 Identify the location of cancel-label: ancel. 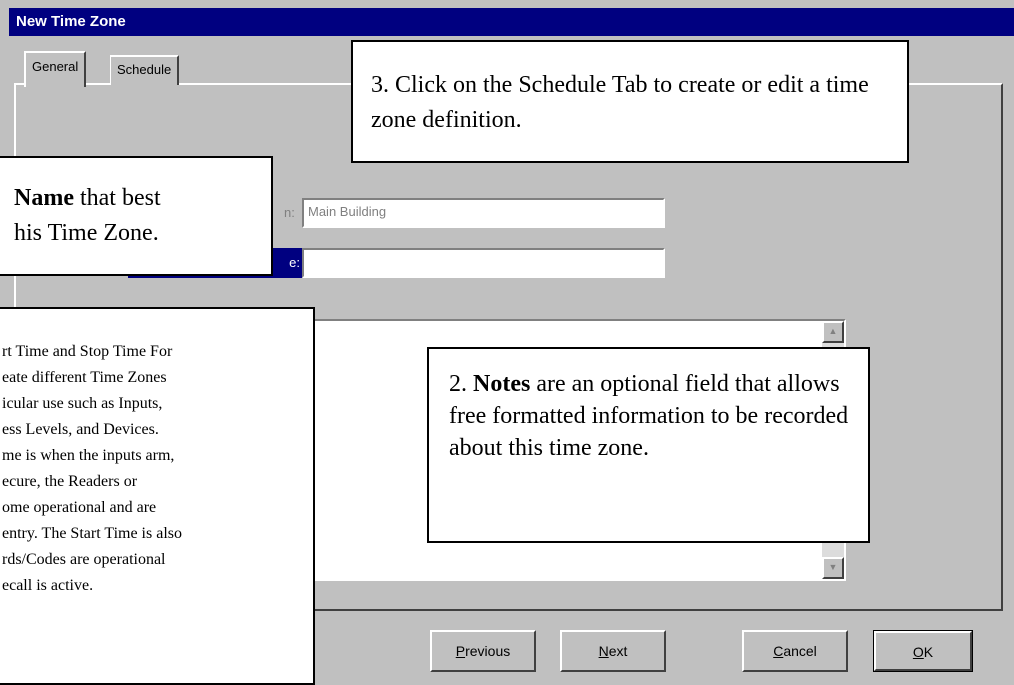
(800, 651).